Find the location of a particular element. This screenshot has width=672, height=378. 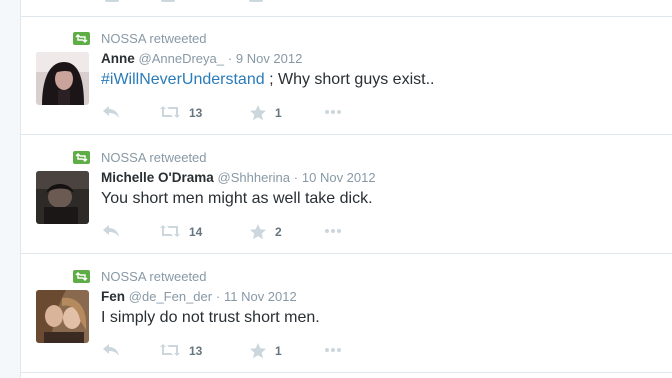

hashtag-link: #iWillNeverUnderstand is located at coordinates (183, 79).